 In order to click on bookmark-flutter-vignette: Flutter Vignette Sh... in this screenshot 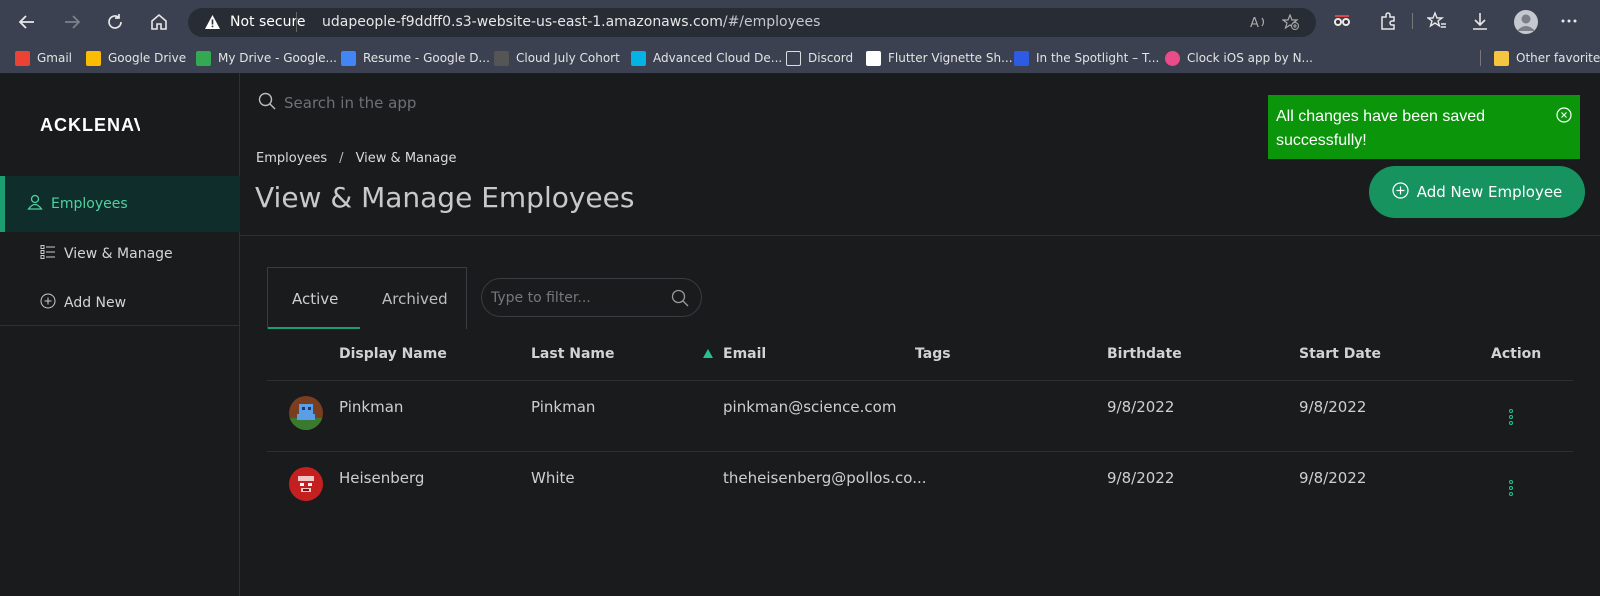, I will do `click(939, 58)`.